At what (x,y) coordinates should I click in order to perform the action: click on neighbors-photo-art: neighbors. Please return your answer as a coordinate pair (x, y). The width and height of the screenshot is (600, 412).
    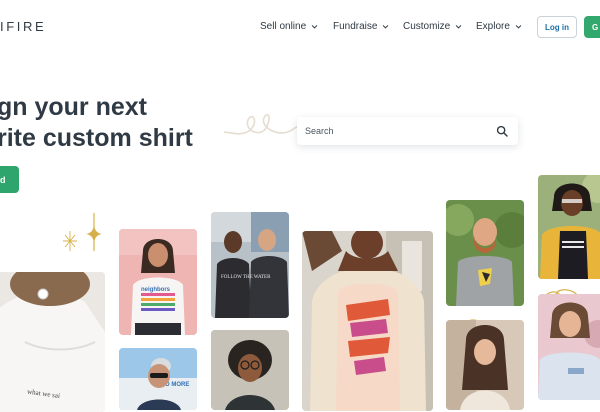
    Looking at the image, I should click on (158, 282).